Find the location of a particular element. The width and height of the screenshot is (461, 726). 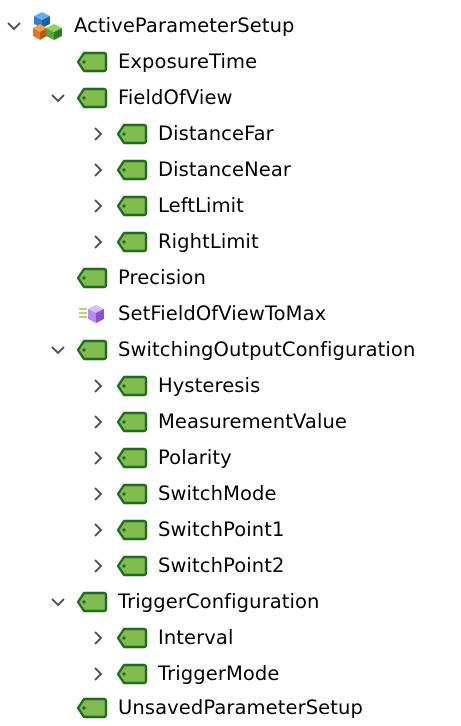

tree-item-polarity: Polarity is located at coordinates (160, 458).